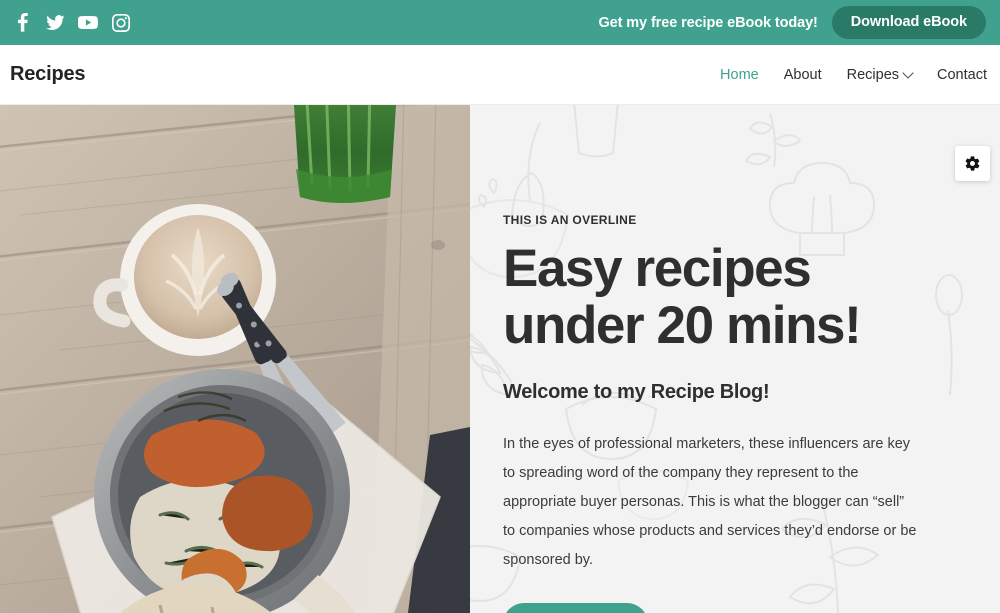  What do you see at coordinates (121, 23) in the screenshot?
I see `instagram-icon` at bounding box center [121, 23].